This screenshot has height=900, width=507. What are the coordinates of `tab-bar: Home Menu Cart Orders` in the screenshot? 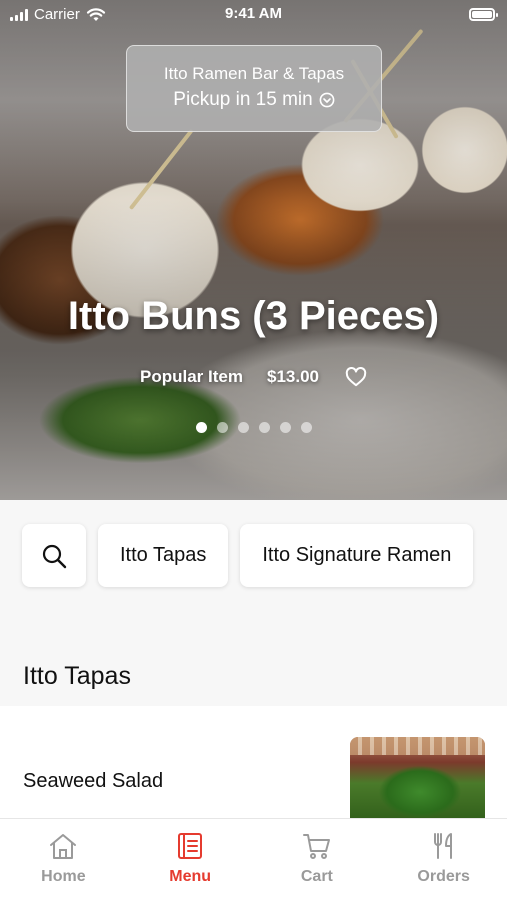 It's located at (253, 859).